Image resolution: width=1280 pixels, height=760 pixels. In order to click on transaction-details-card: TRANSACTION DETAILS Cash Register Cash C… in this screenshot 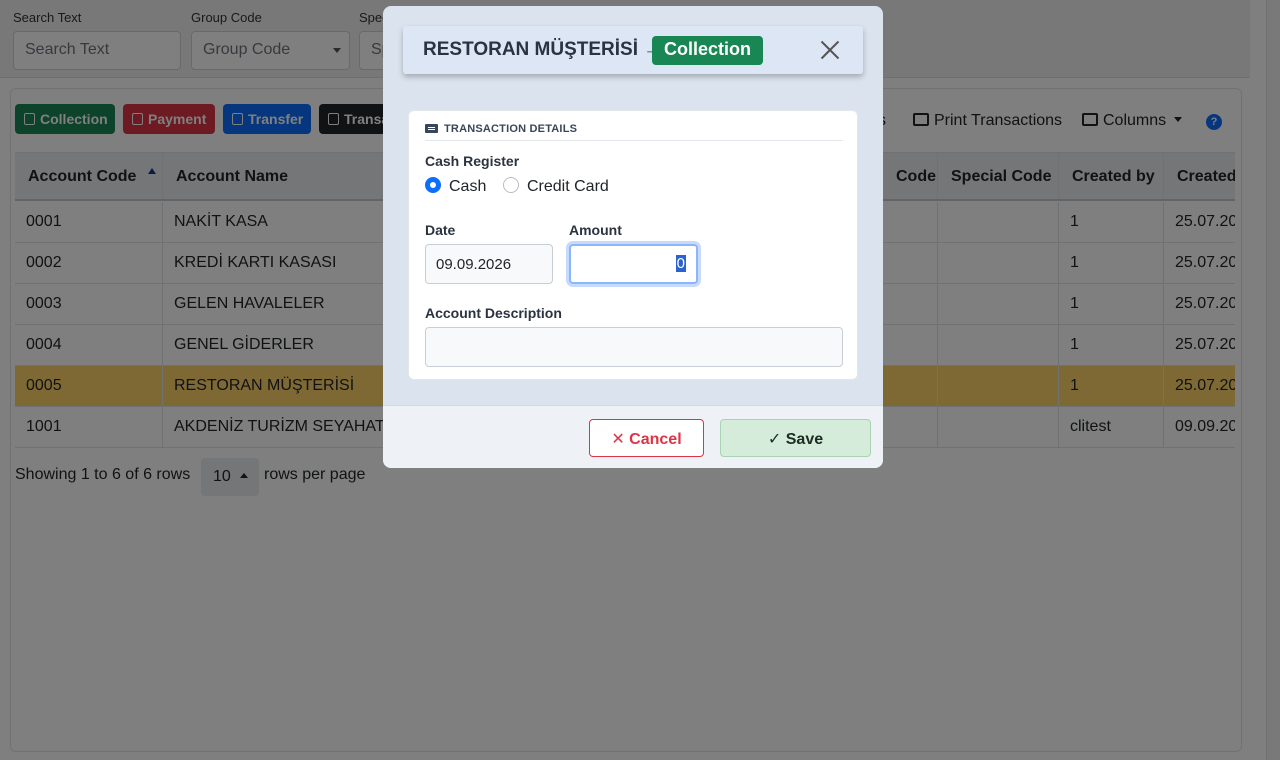, I will do `click(633, 245)`.